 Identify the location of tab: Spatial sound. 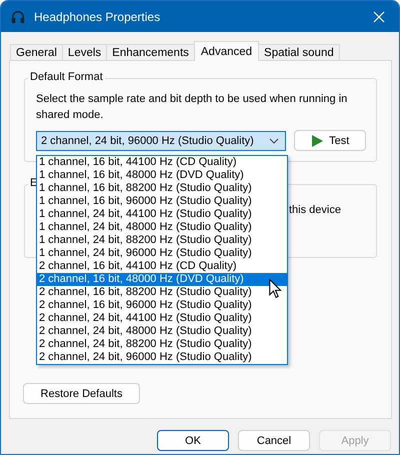
(299, 52).